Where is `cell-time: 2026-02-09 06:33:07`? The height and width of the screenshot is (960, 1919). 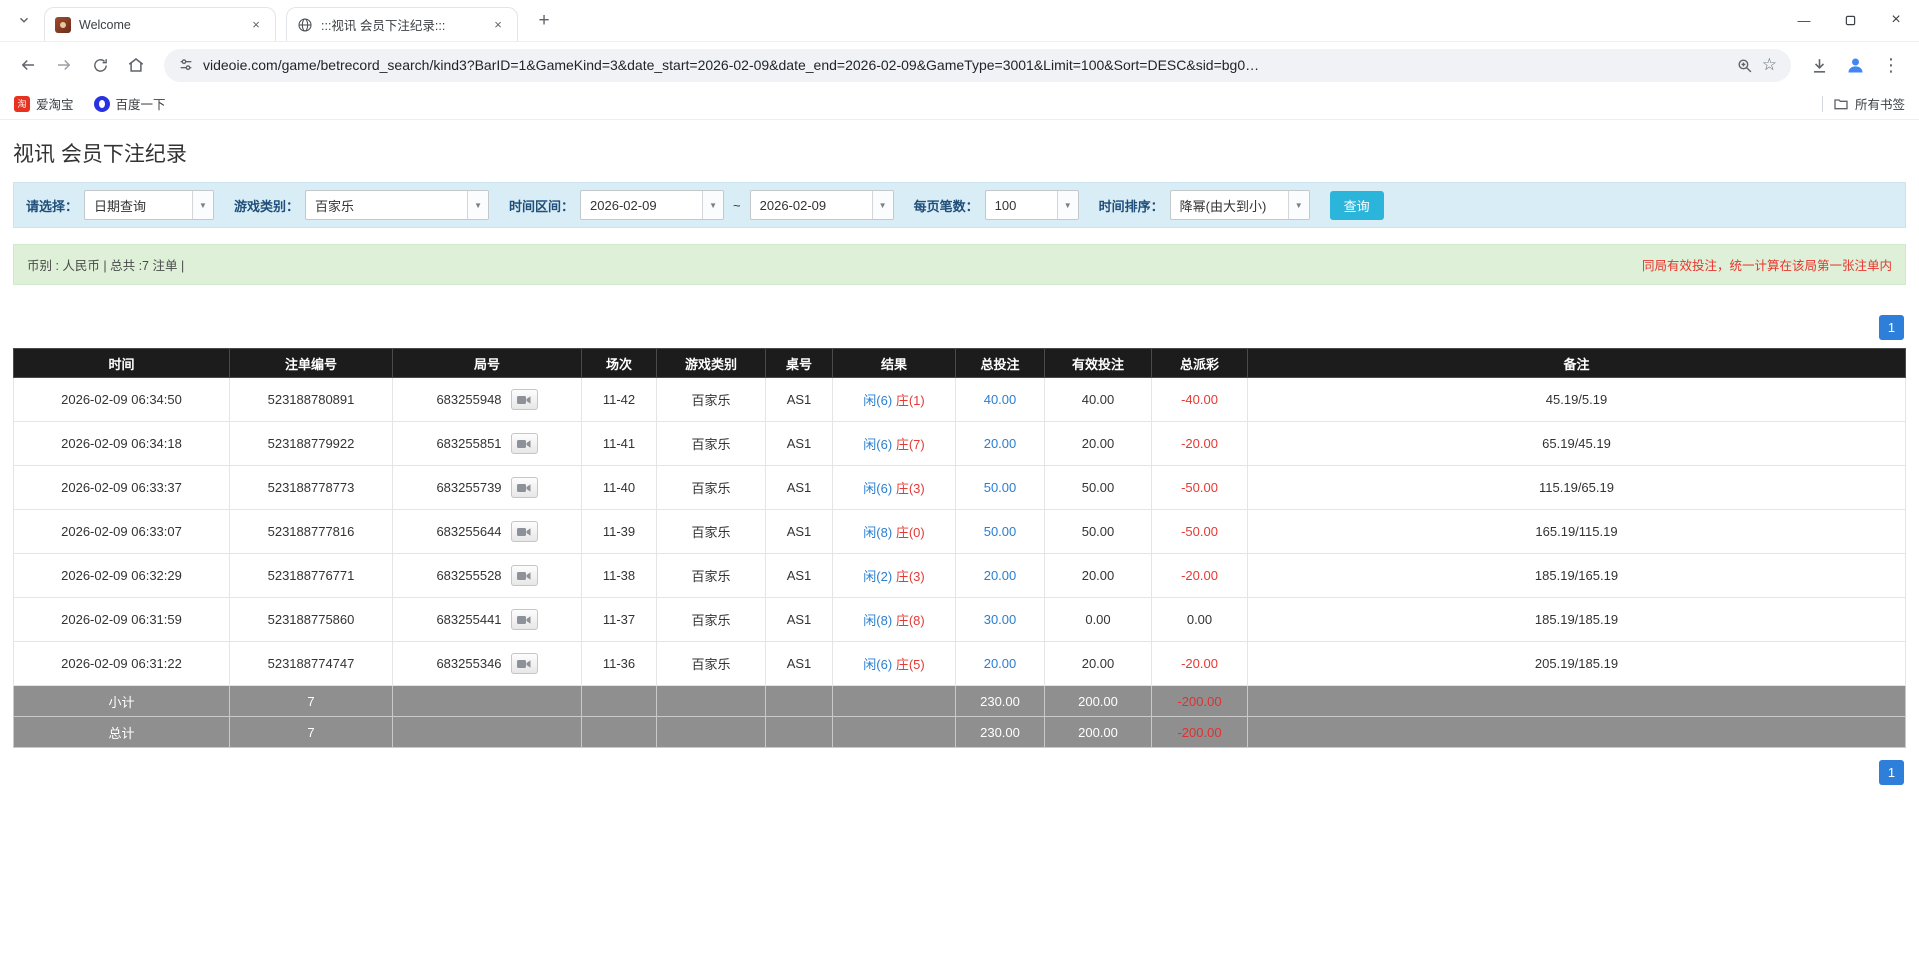 cell-time: 2026-02-09 06:33:07 is located at coordinates (121, 531).